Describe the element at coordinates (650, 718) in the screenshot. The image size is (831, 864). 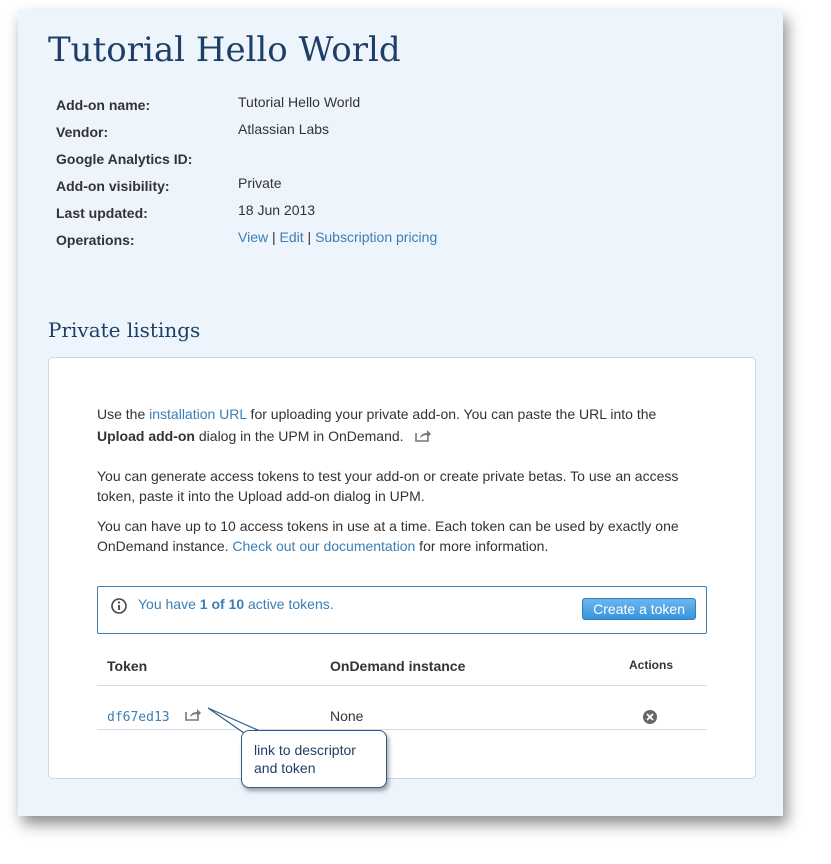
I see `remove-icon` at that location.